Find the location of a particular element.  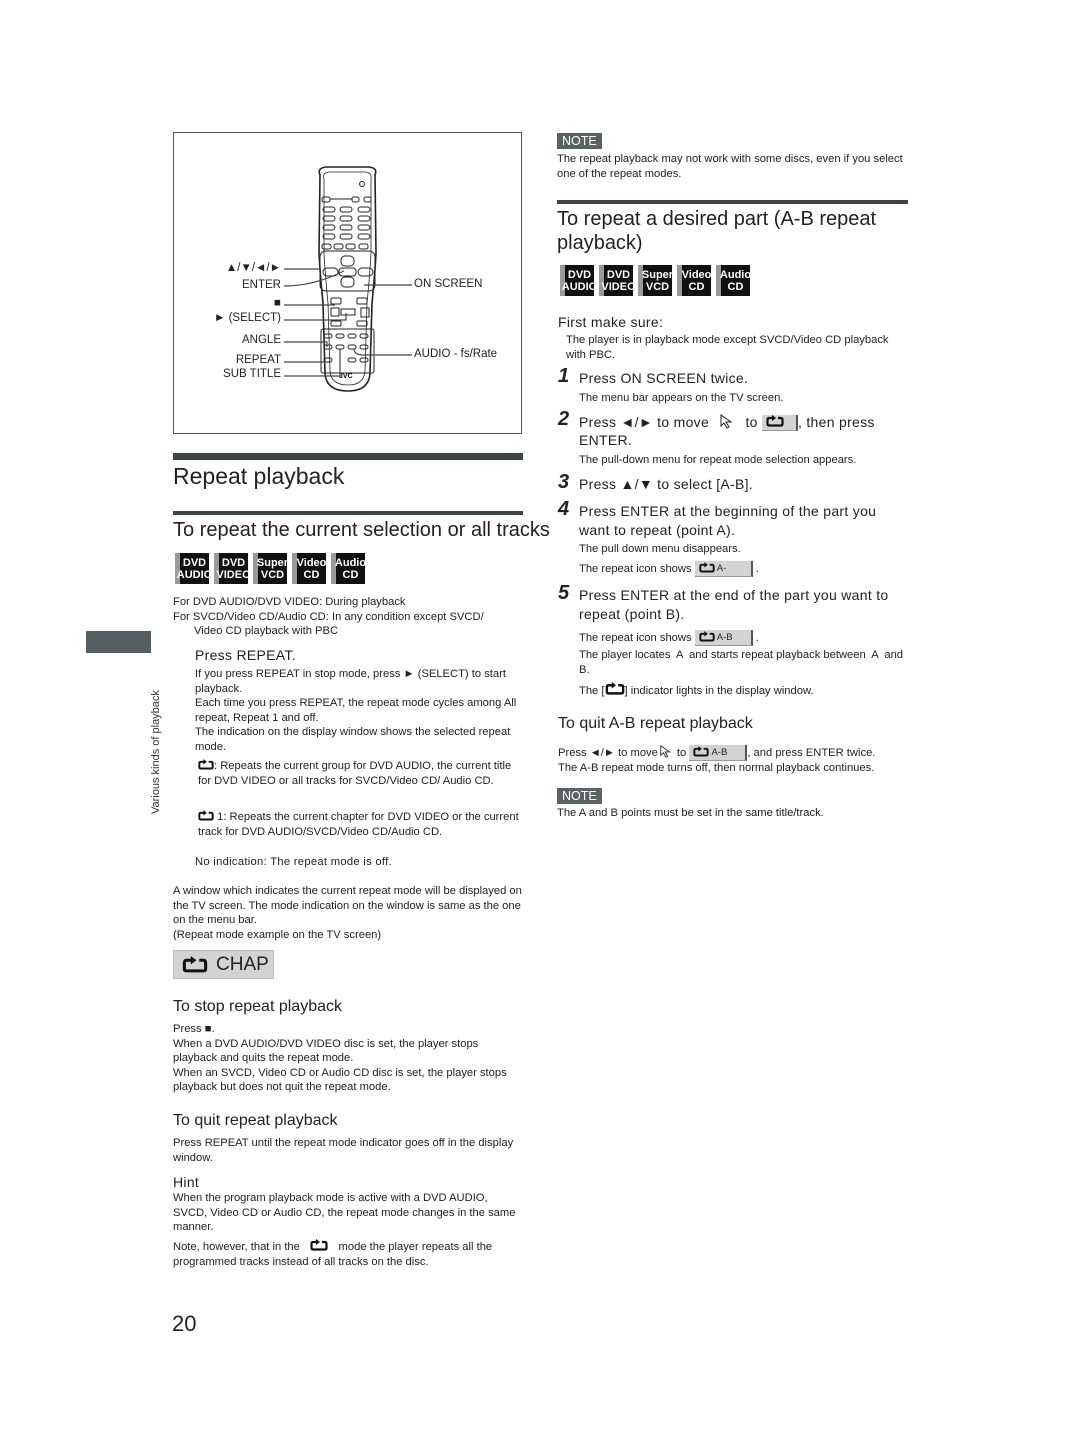

note-2: NOTE is located at coordinates (579, 796).